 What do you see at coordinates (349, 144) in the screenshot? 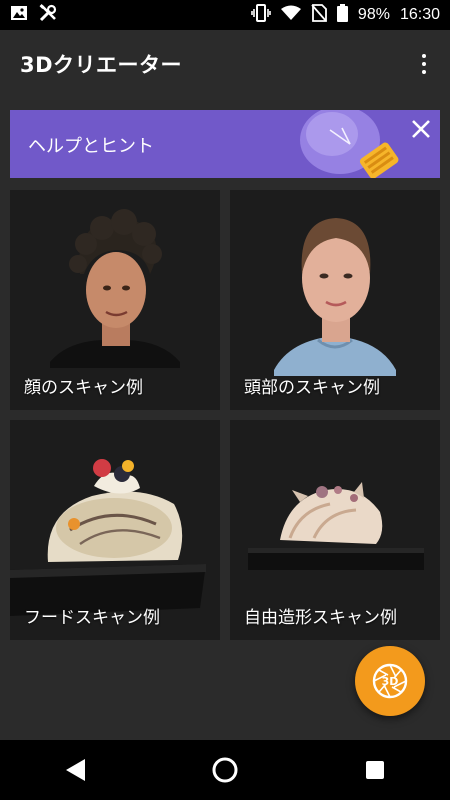
I see `lightbulb-icon` at bounding box center [349, 144].